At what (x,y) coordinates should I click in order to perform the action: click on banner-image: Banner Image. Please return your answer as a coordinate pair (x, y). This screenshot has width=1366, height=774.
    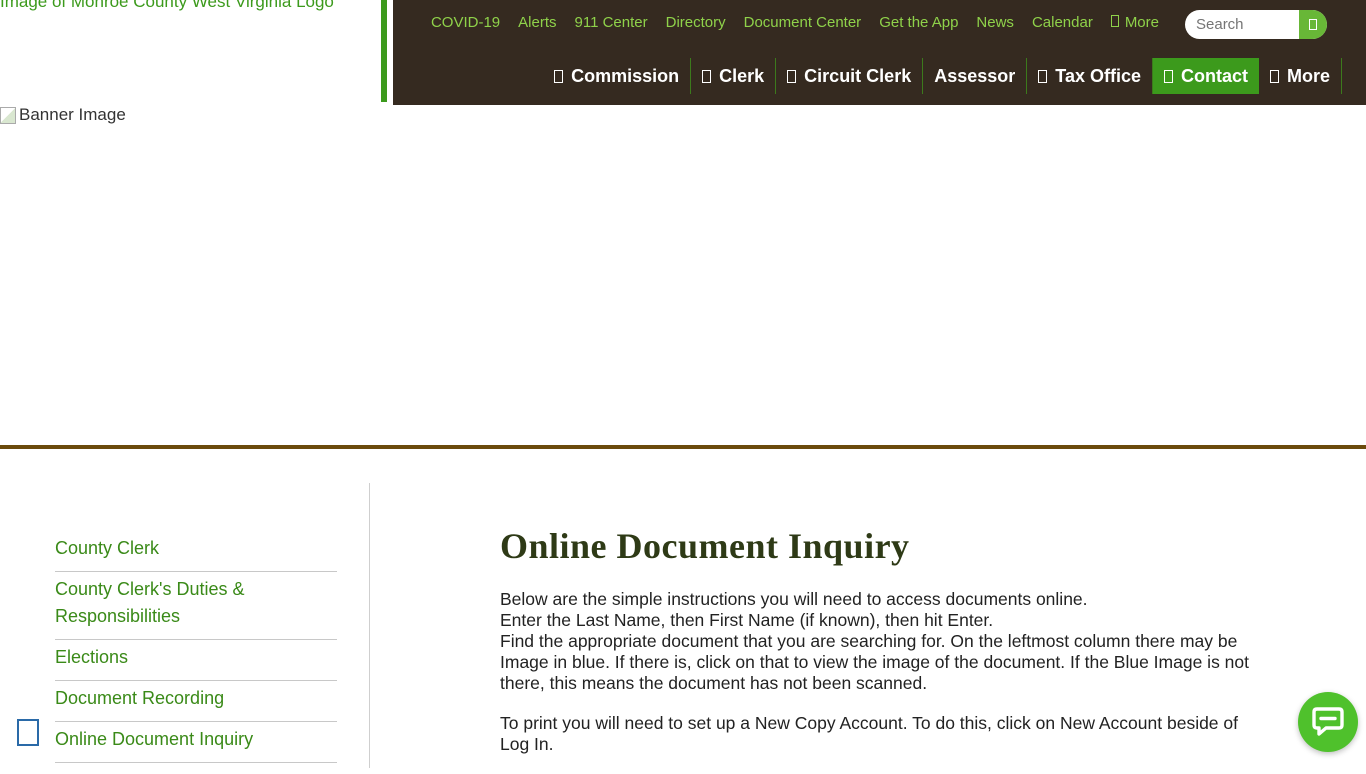
    Looking at the image, I should click on (63, 115).